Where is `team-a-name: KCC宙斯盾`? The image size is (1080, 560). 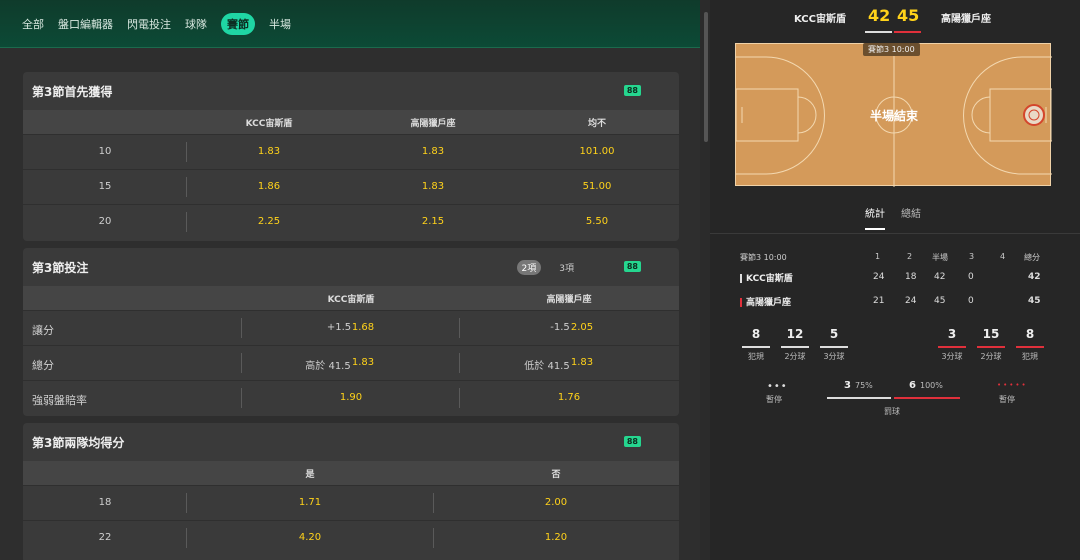 team-a-name: KCC宙斯盾 is located at coordinates (820, 19).